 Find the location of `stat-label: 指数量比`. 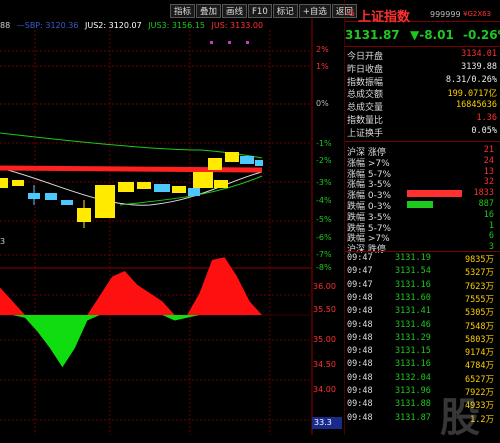

stat-label: 指数量比 is located at coordinates (365, 121).